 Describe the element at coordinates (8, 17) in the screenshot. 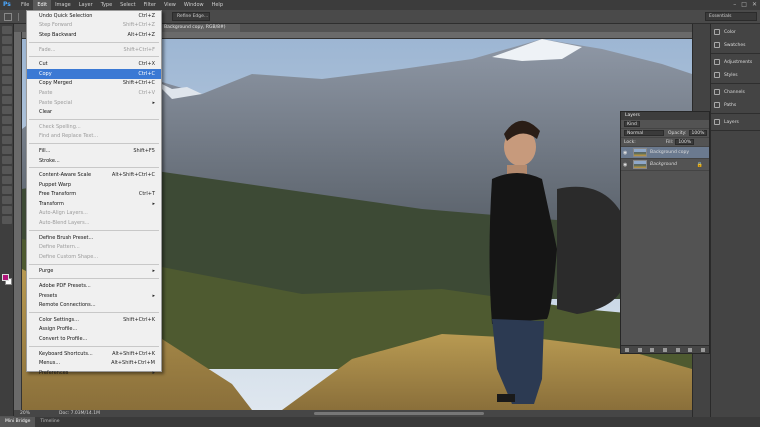

I see `tool-preset-icon` at that location.